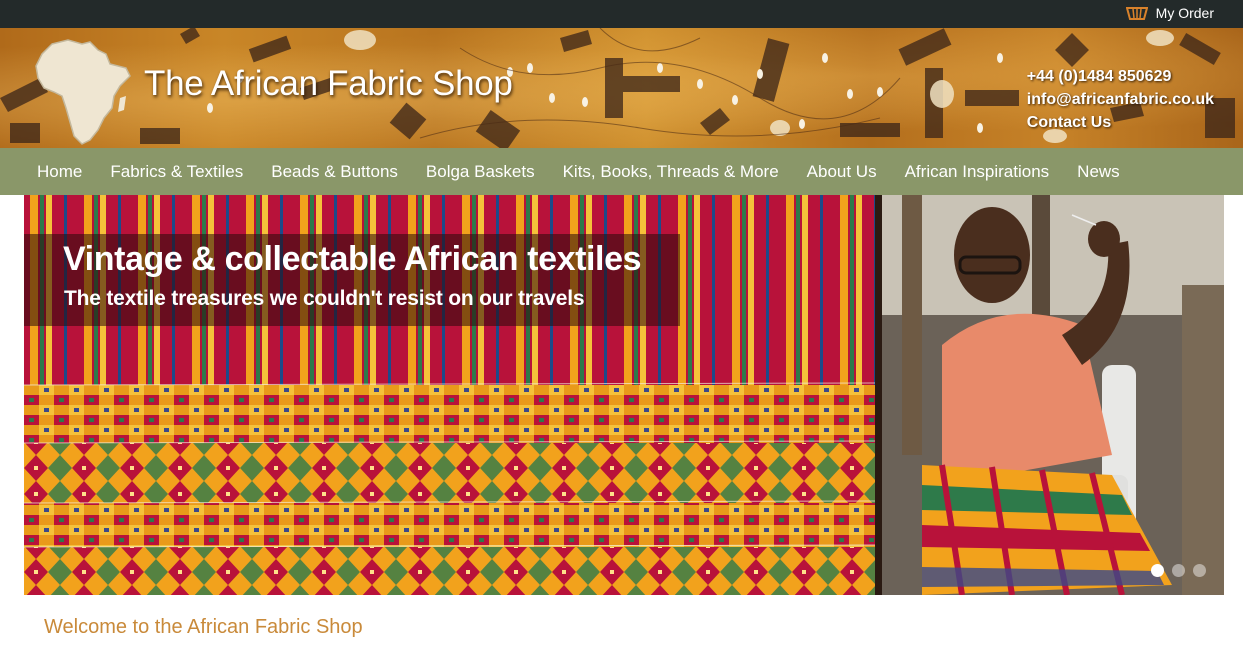 The height and width of the screenshot is (647, 1243). What do you see at coordinates (1120, 76) in the screenshot?
I see `phone-number: +44 (0)1484 850629` at bounding box center [1120, 76].